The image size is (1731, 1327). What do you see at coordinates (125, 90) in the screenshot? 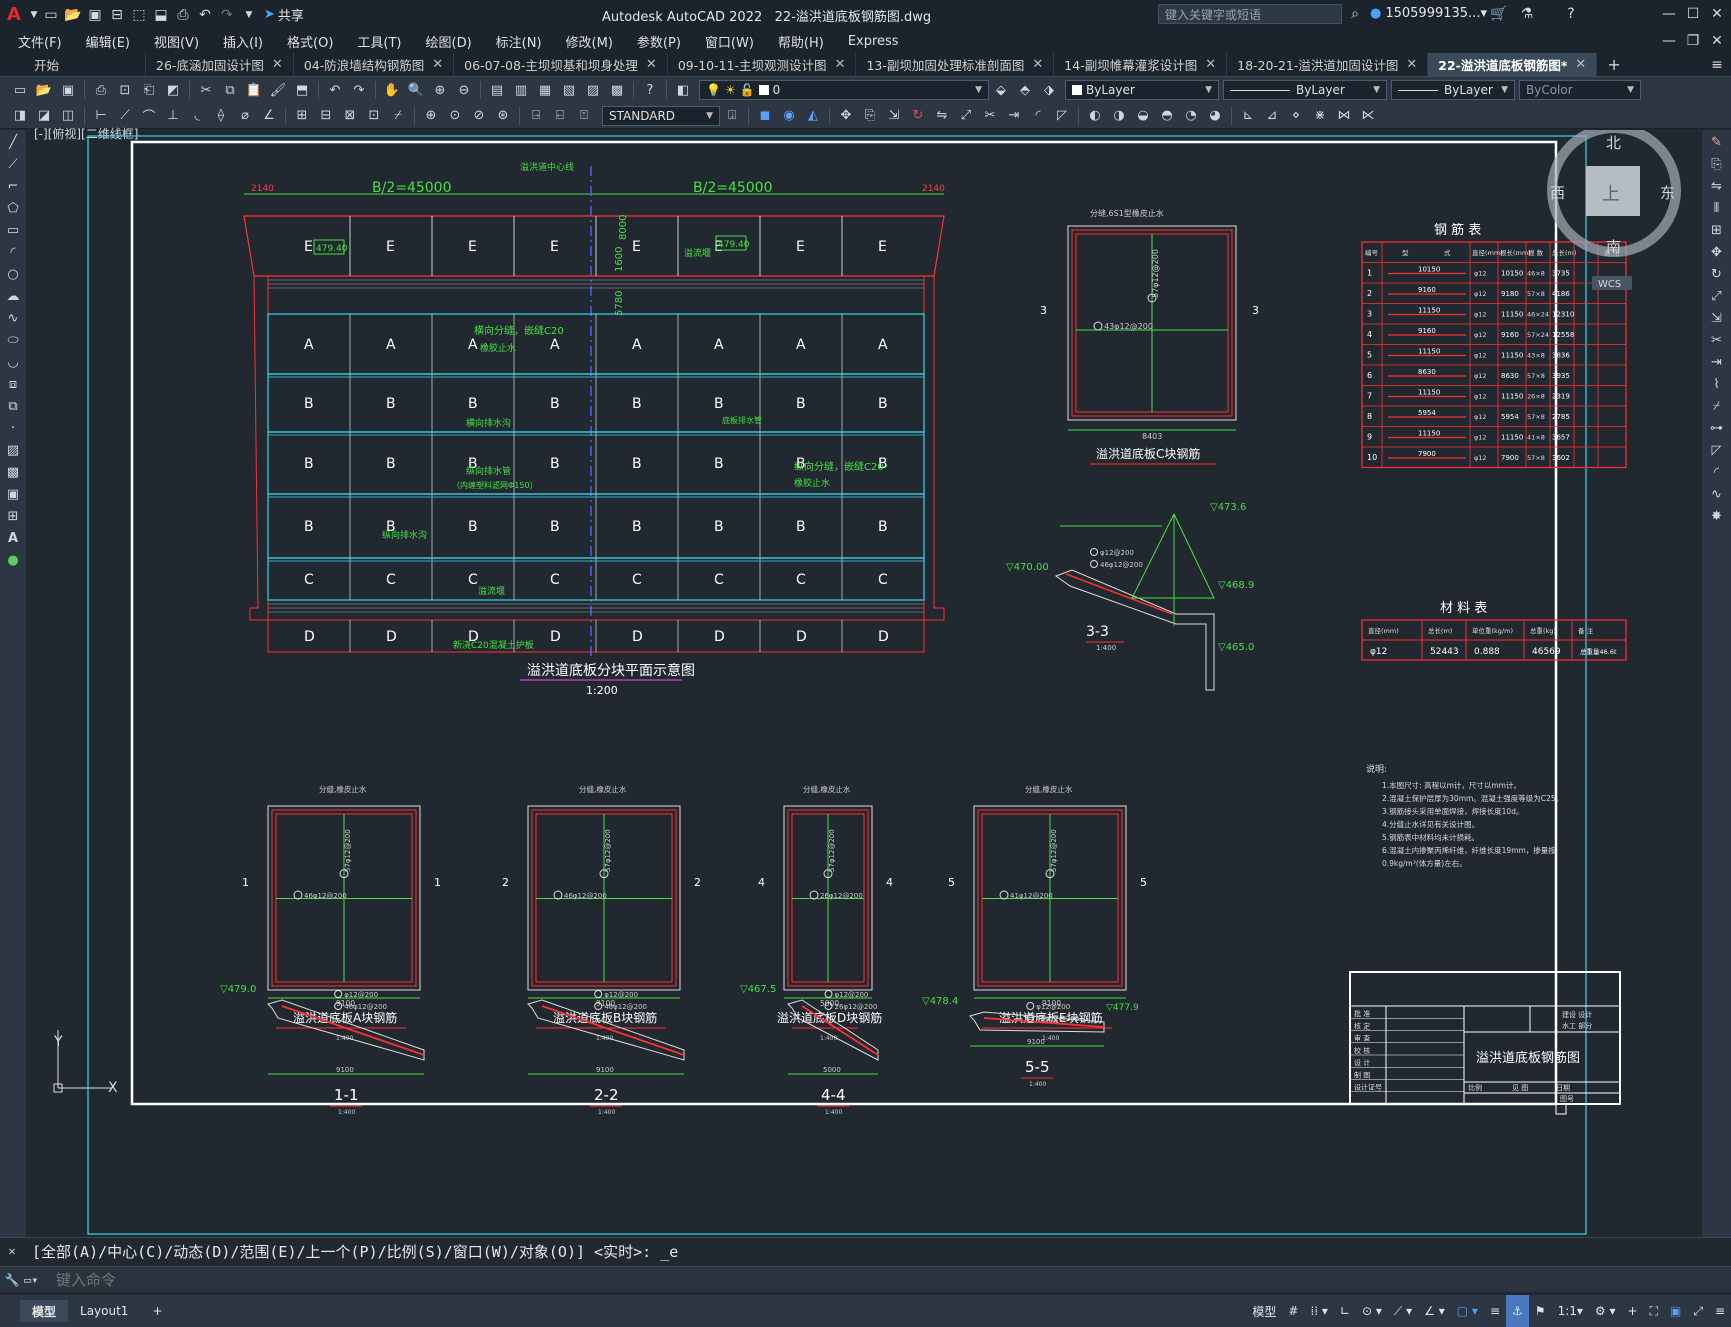
I see `plot-preview-icon: ⊡` at bounding box center [125, 90].